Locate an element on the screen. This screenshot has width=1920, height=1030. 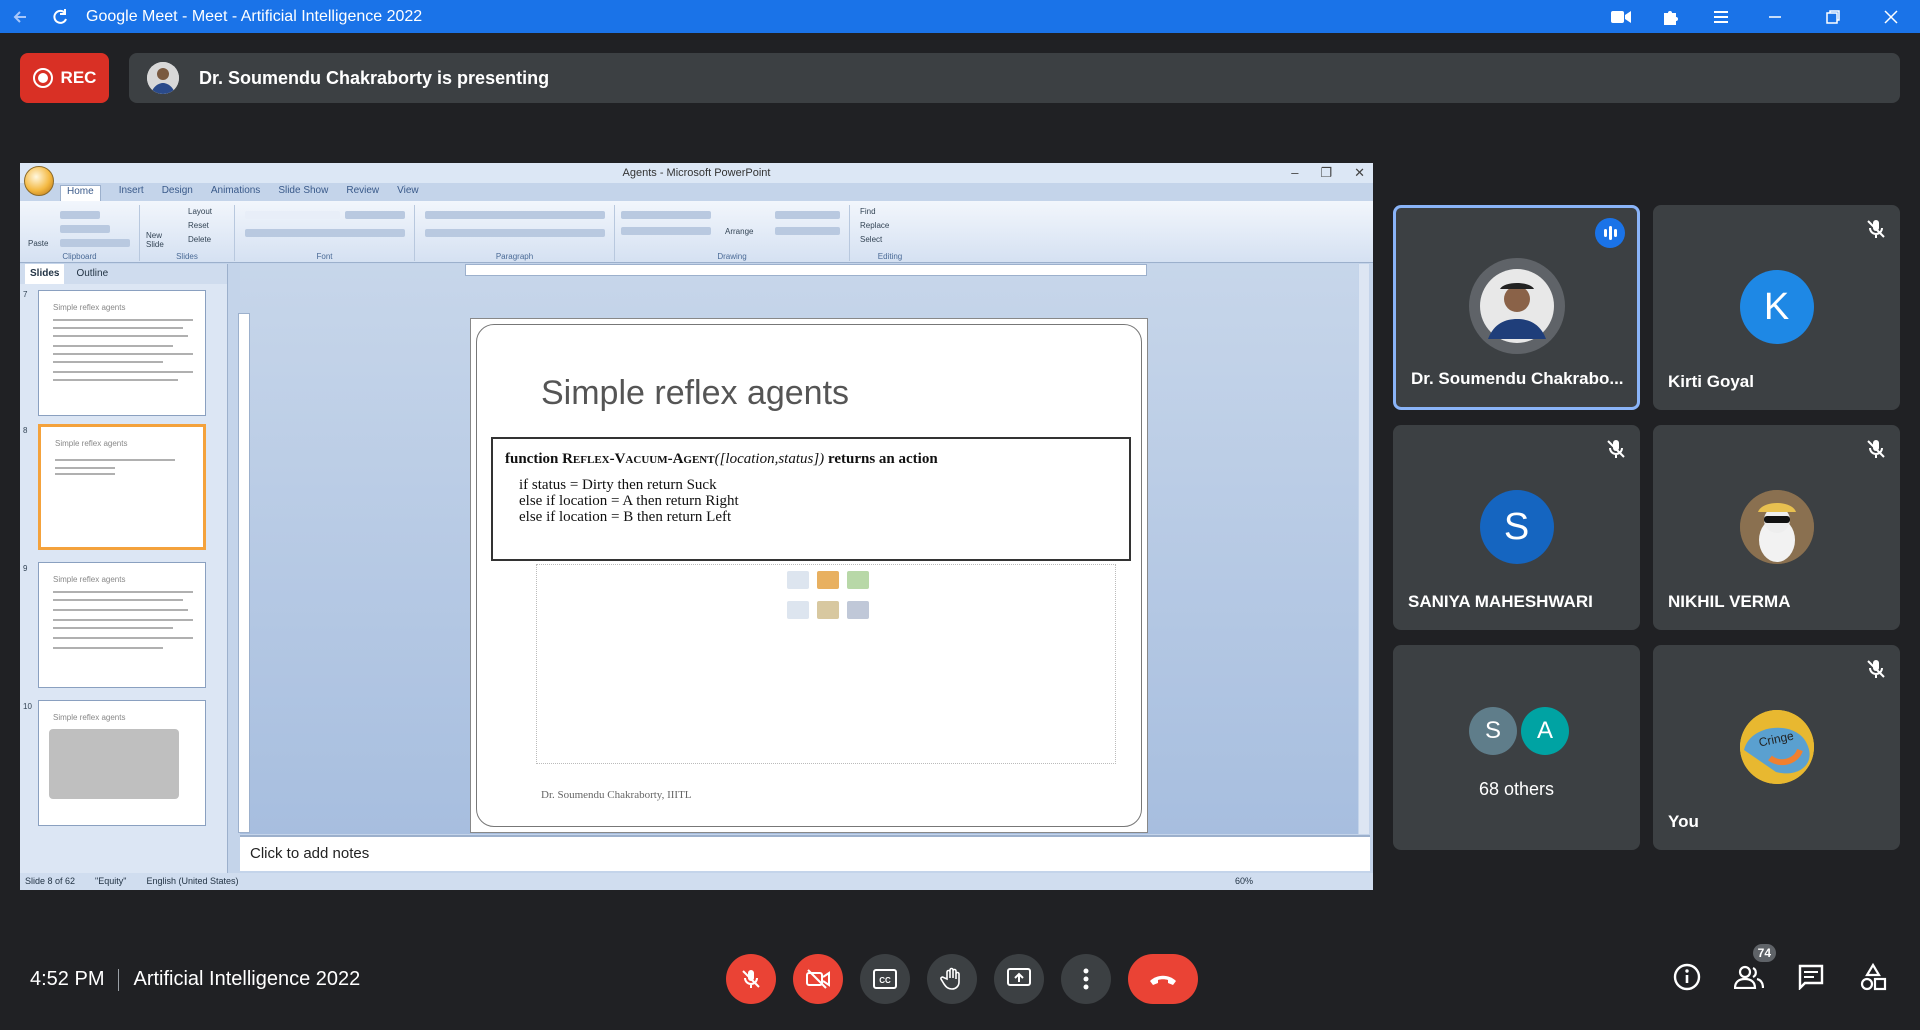
ppt-tab-review: Review is located at coordinates (363, 190).